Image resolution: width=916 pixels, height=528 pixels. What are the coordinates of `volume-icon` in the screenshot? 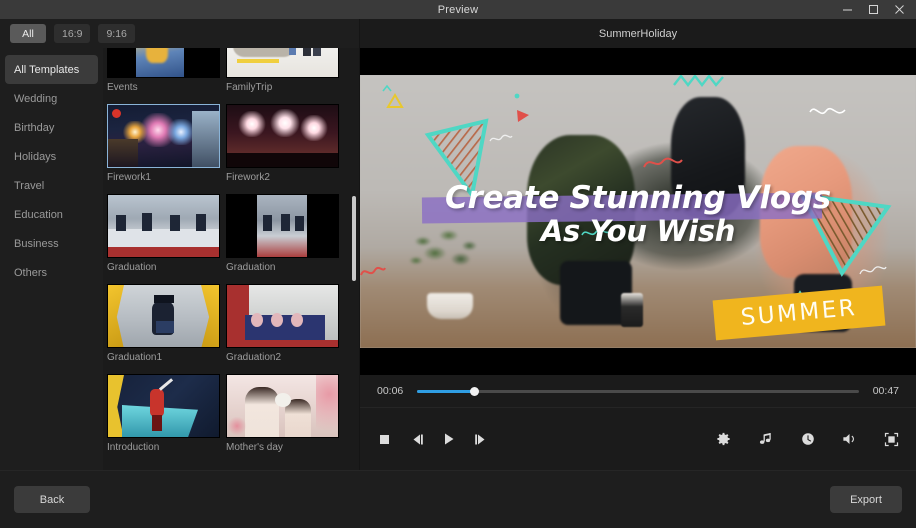 It's located at (849, 439).